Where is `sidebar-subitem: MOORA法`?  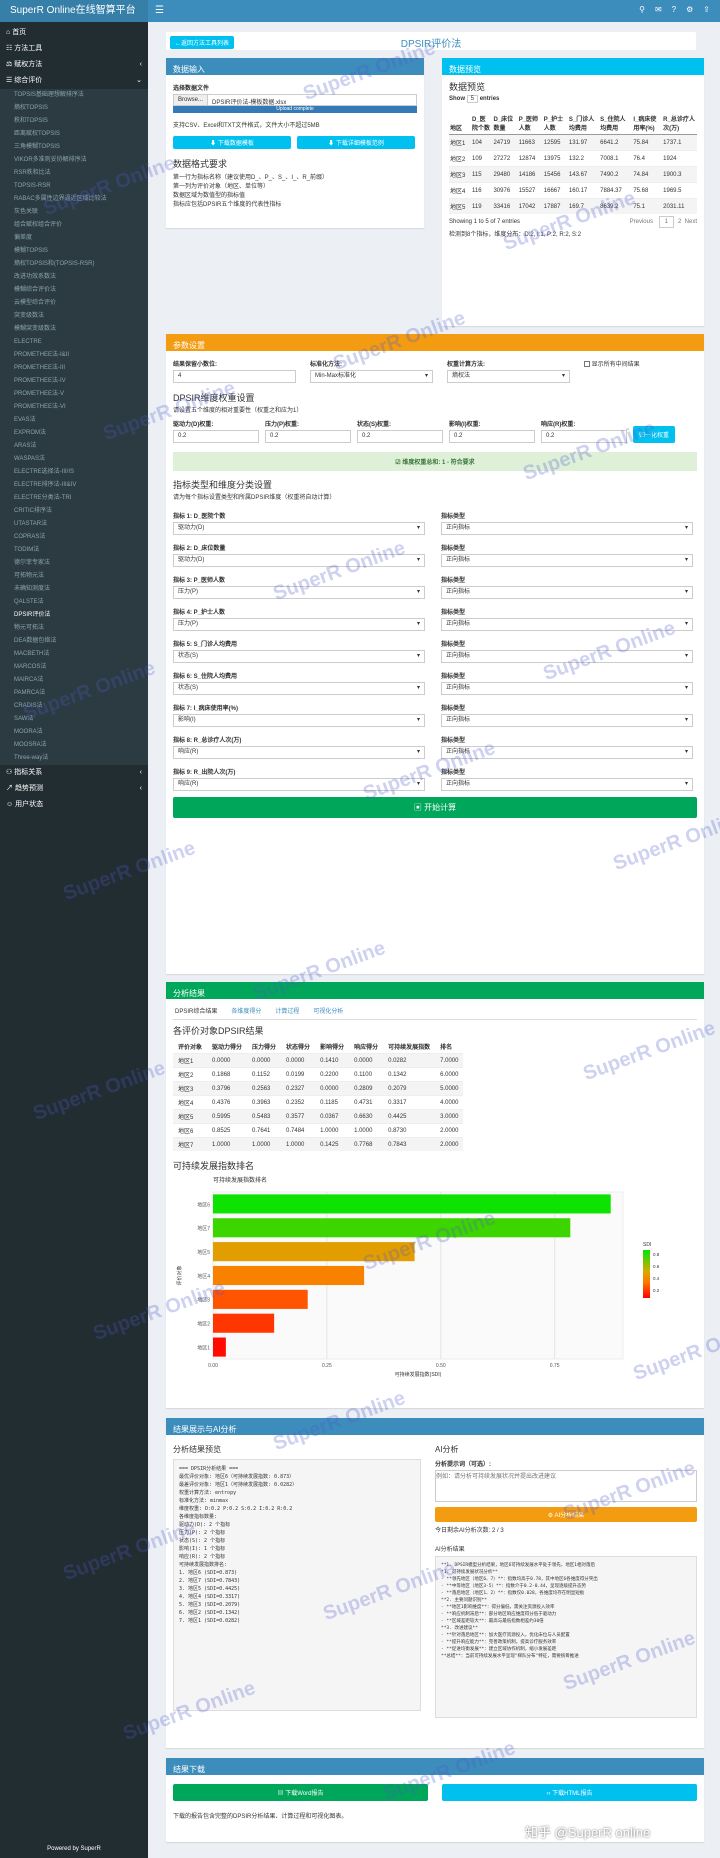 sidebar-subitem: MOORA法 is located at coordinates (74, 732).